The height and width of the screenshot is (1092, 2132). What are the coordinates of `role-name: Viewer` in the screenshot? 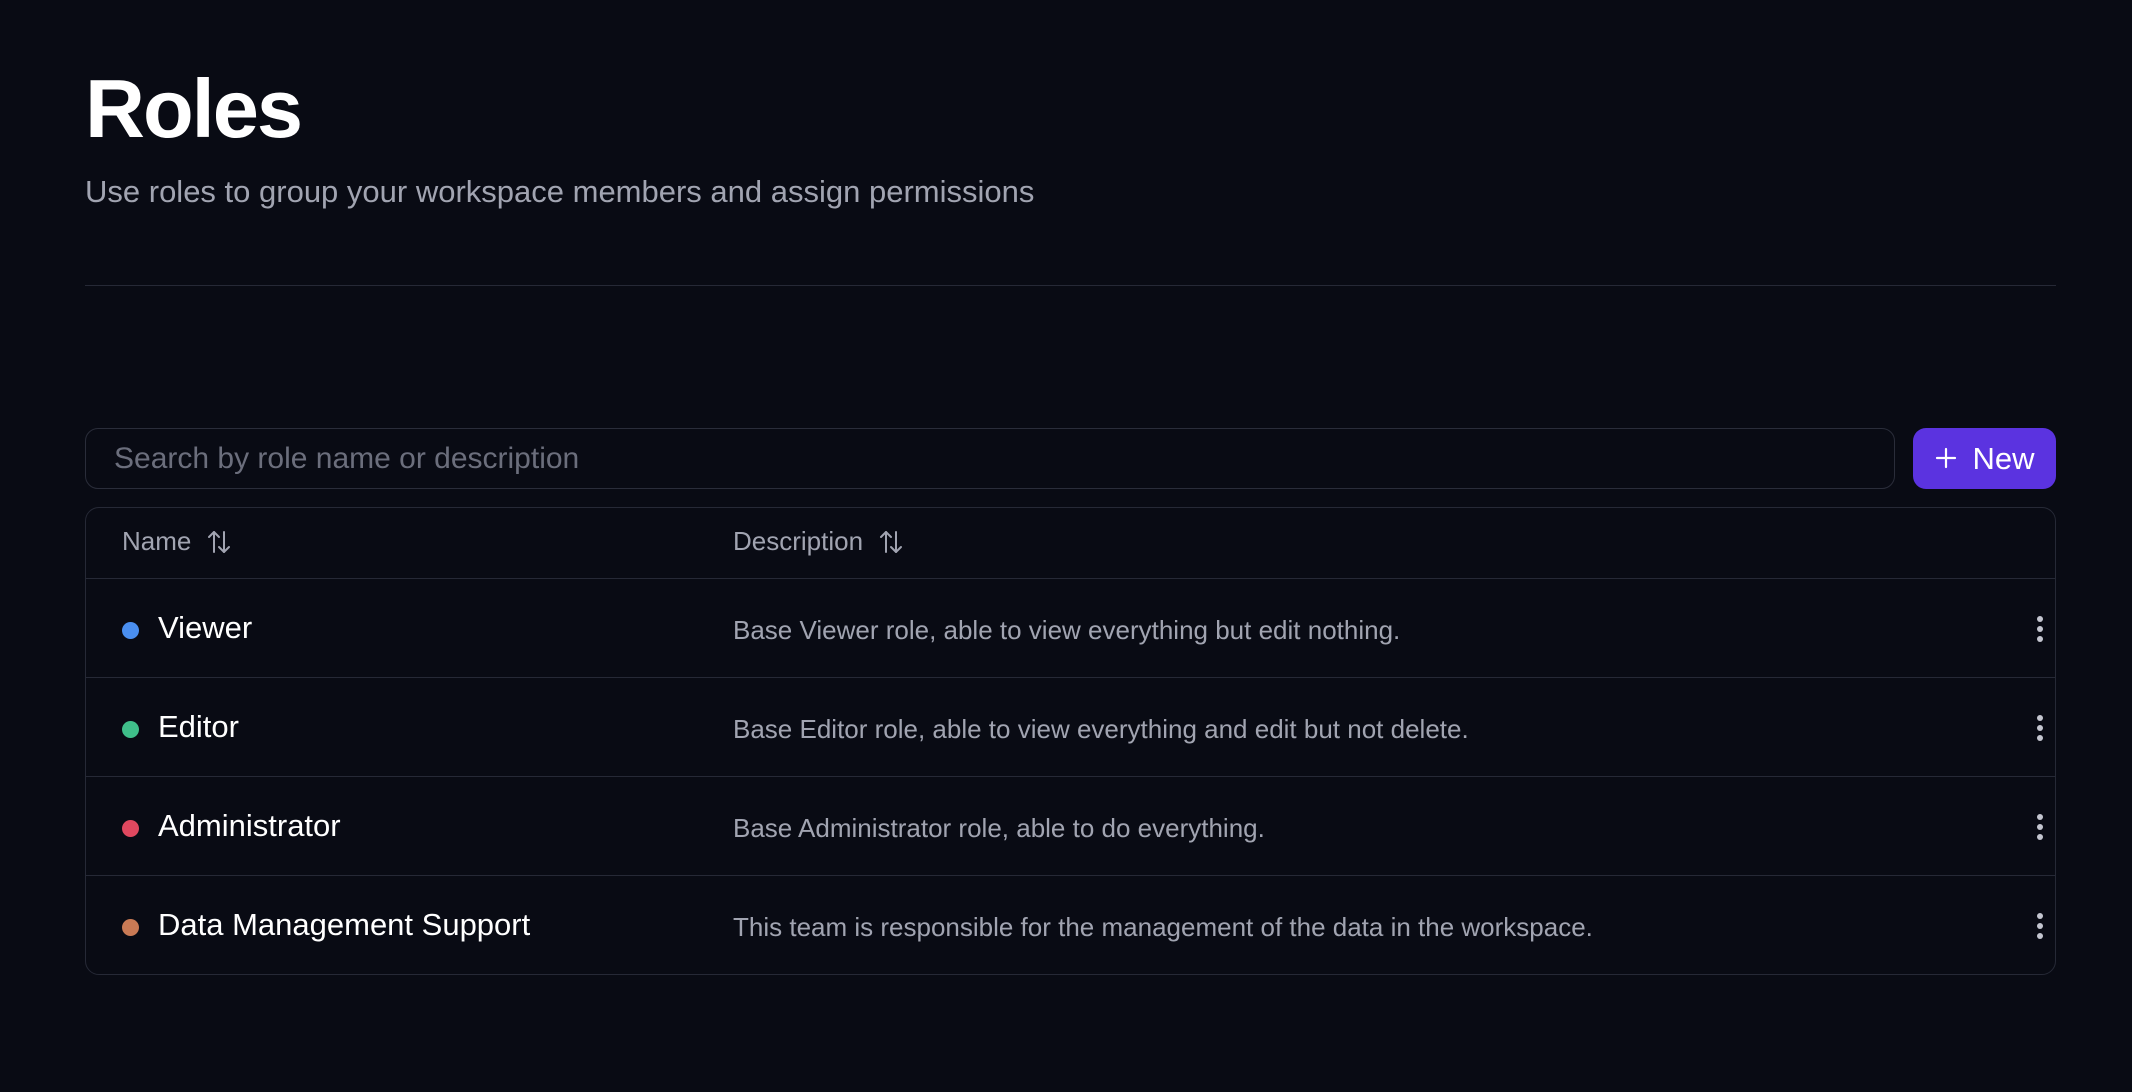 It's located at (205, 627).